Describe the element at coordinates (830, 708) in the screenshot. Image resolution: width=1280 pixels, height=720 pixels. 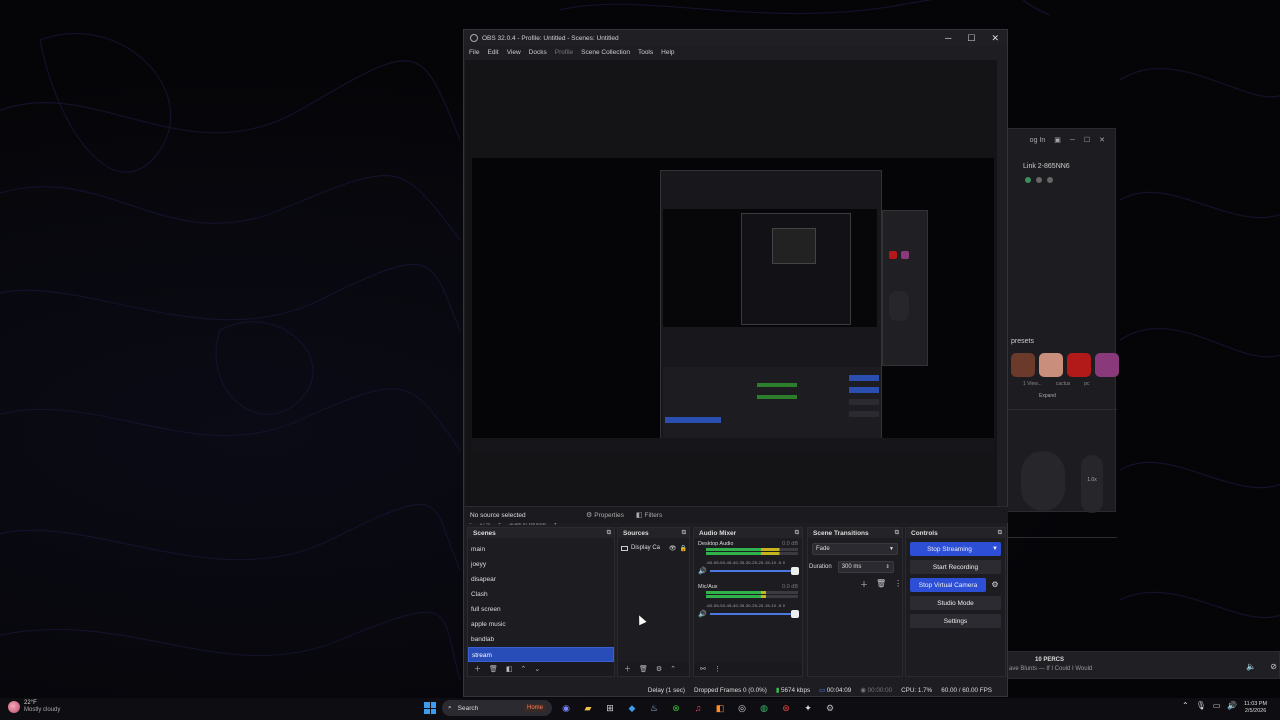
I see `settings-icon: ⚙` at that location.